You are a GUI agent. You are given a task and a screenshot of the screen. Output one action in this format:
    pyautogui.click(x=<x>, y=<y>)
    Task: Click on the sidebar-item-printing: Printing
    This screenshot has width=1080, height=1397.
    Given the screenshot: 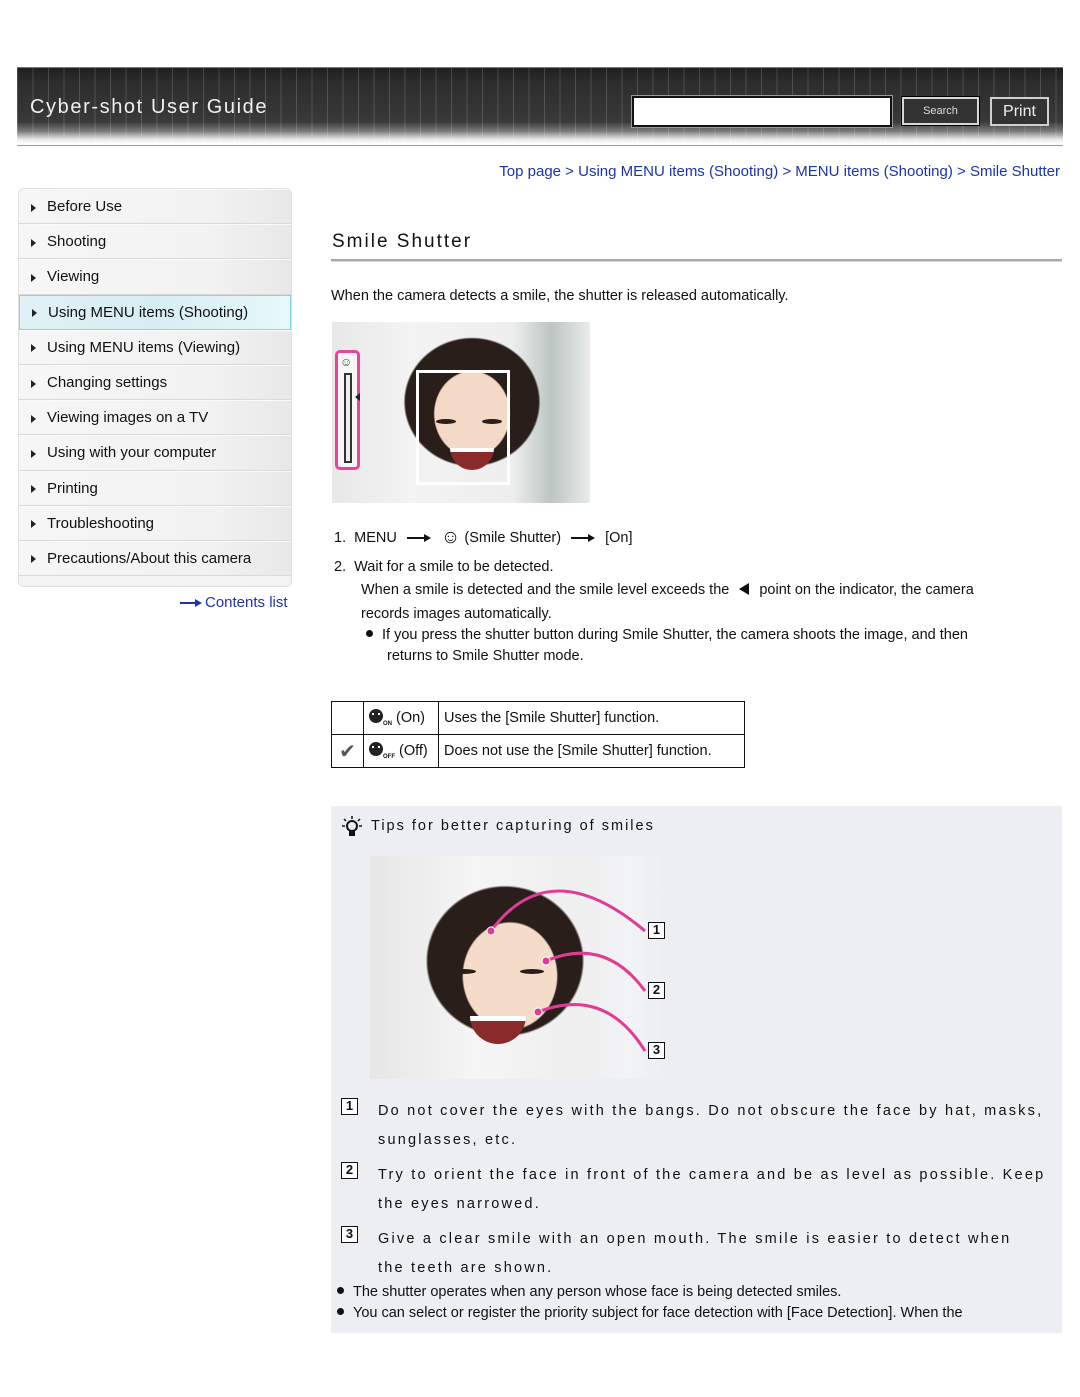 What is the action you would take?
    pyautogui.click(x=155, y=488)
    